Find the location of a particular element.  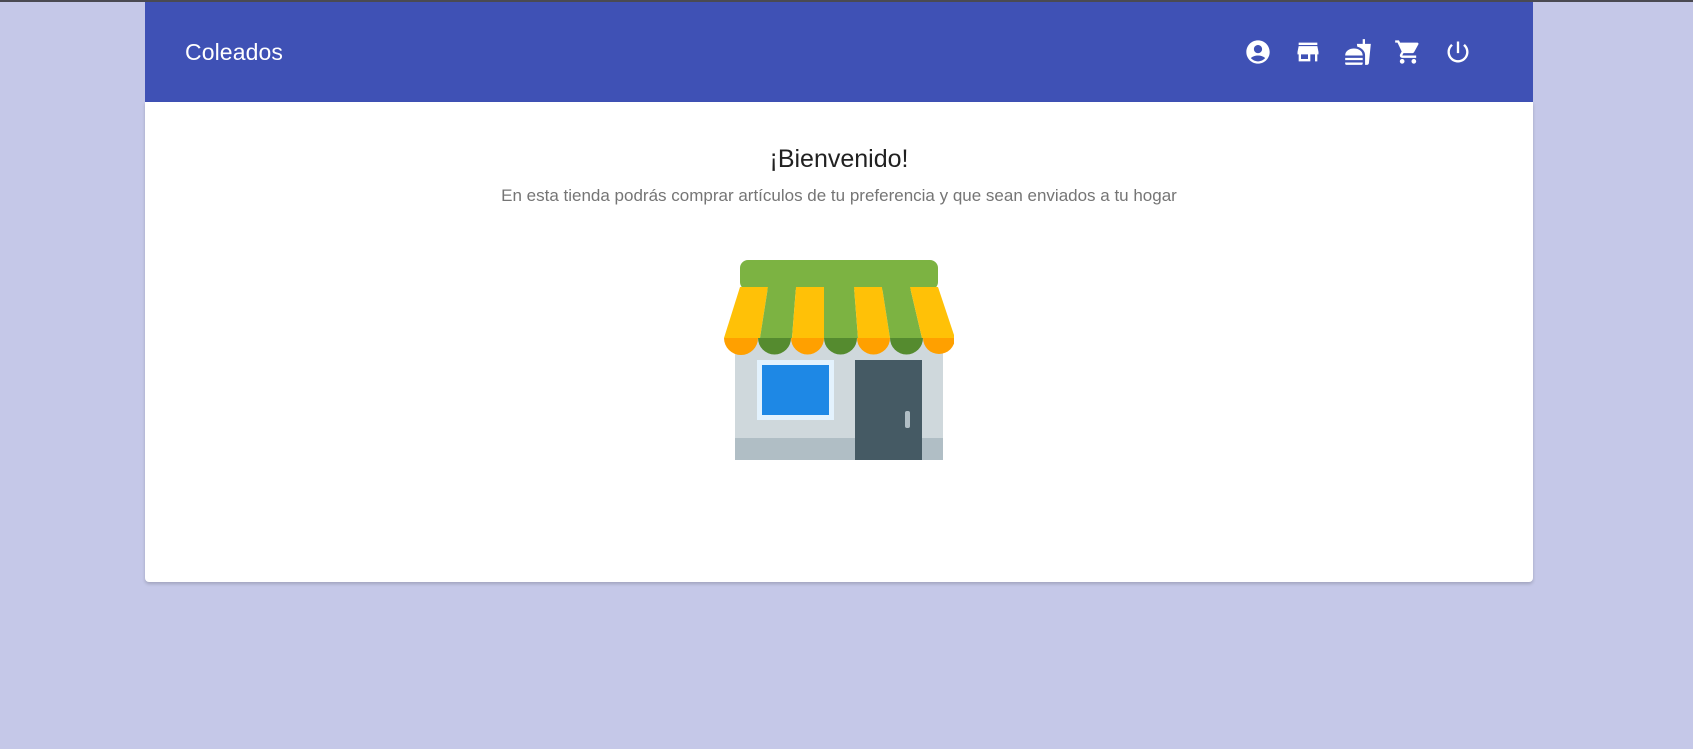

awning-top is located at coordinates (839, 275).